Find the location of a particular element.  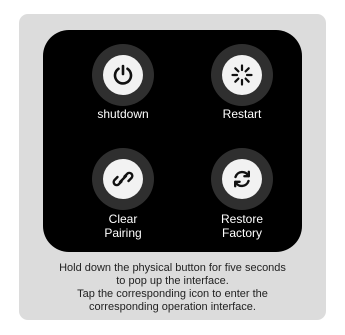

restart-button is located at coordinates (242, 75).